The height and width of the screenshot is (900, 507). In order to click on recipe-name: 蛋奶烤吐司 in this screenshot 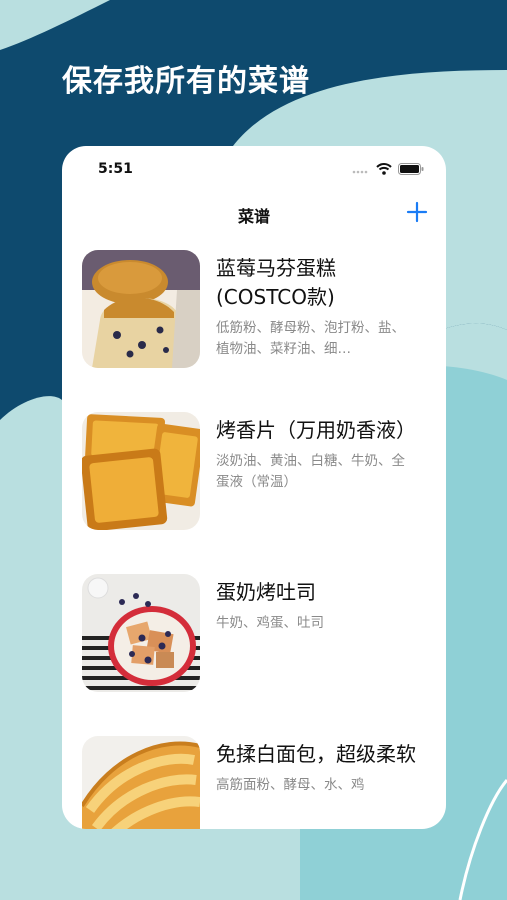, I will do `click(266, 592)`.